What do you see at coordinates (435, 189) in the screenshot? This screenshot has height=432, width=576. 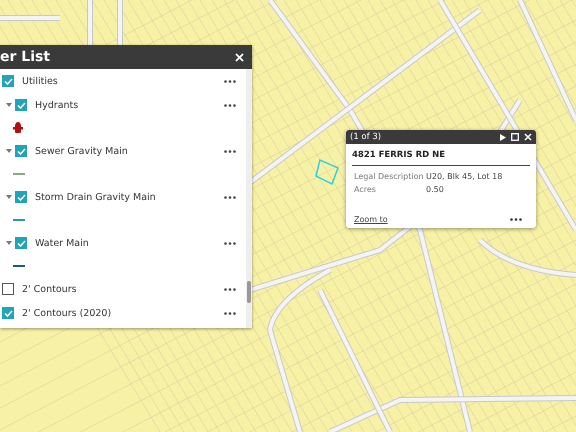 I see `field-value: 0.50` at bounding box center [435, 189].